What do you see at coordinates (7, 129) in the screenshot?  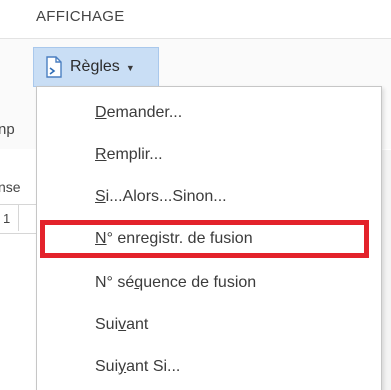 I see `background-fragment-text: np` at bounding box center [7, 129].